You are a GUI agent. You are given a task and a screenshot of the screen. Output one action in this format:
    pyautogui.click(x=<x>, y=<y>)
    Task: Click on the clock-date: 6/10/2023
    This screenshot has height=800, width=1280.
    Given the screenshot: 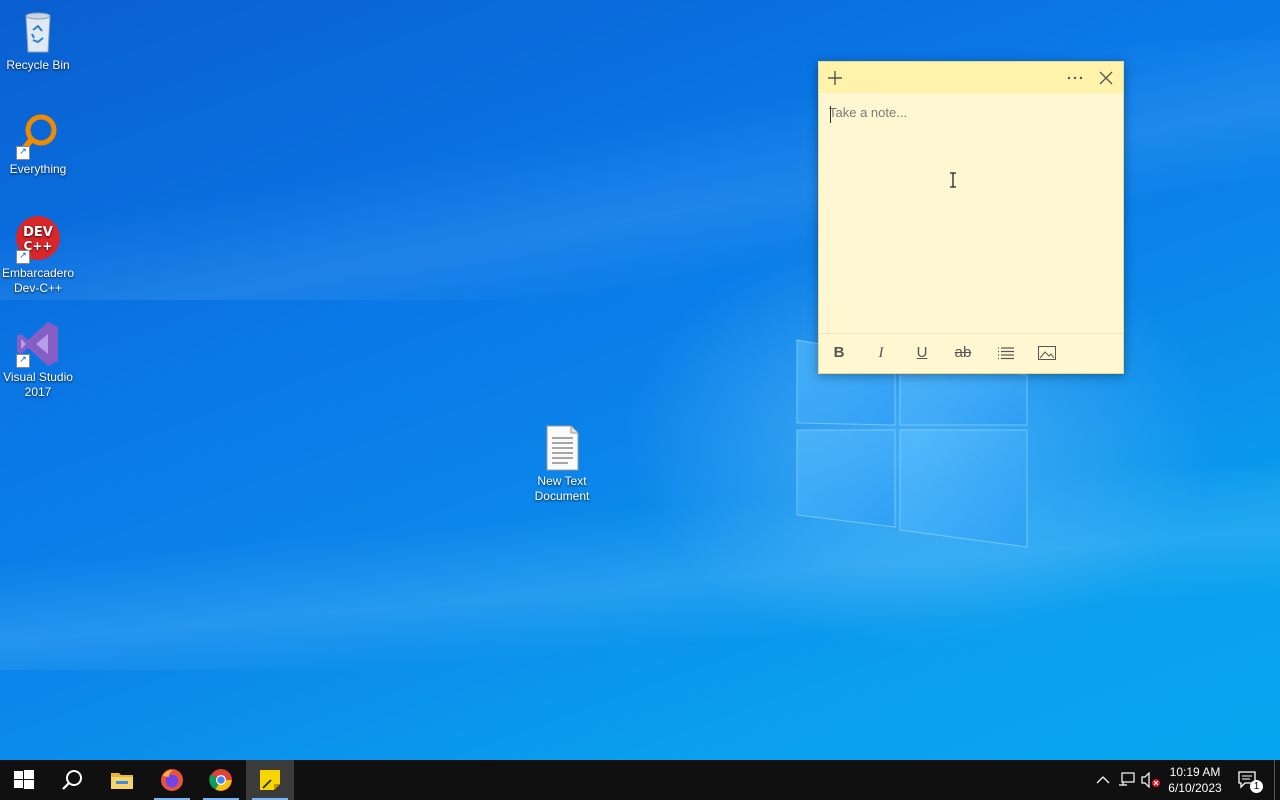 What is the action you would take?
    pyautogui.click(x=1195, y=788)
    